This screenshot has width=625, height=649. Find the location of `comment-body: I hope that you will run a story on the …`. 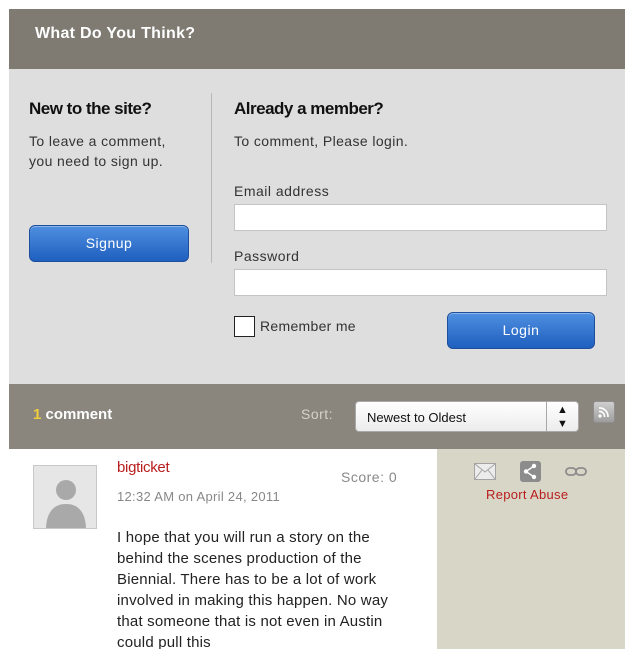

comment-body: I hope that you will run a story on the … is located at coordinates (253, 589).